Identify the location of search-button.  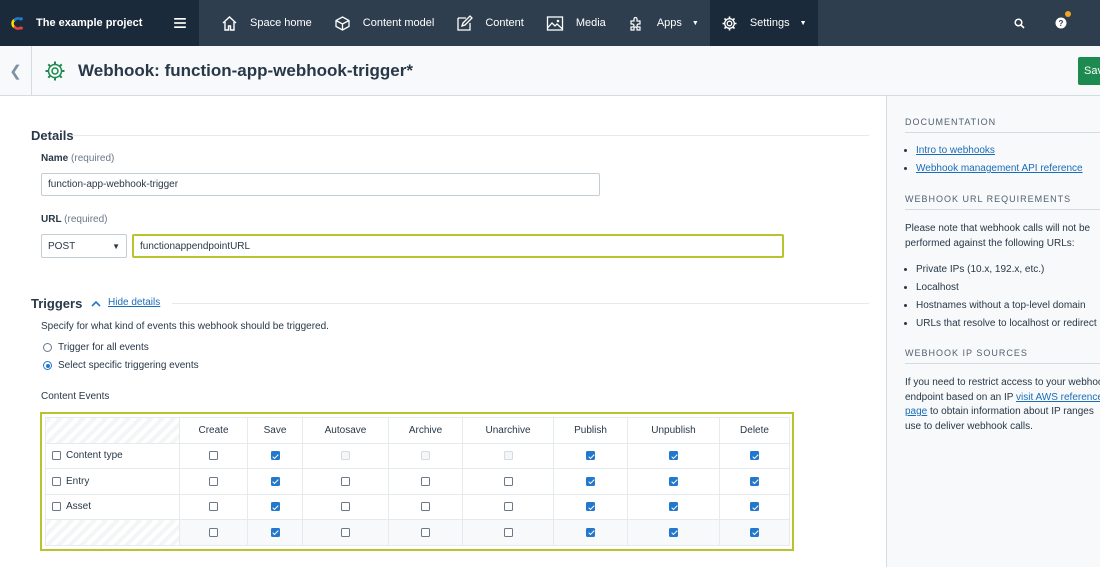
(1019, 23).